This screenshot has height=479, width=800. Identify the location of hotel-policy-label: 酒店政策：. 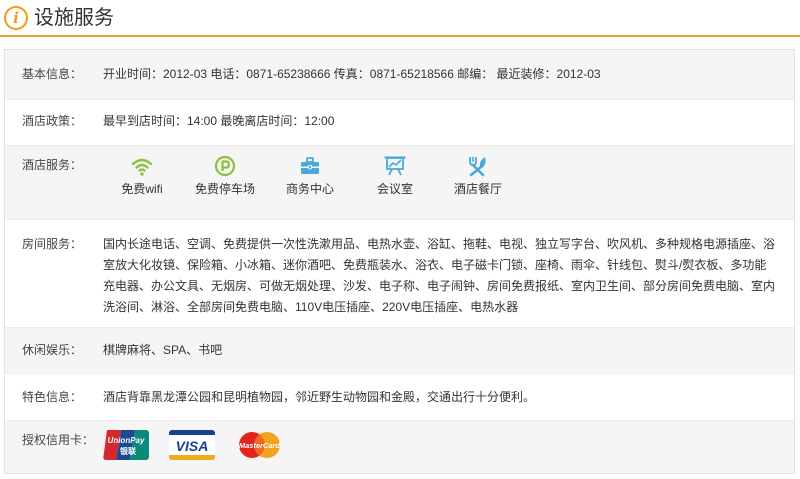
(52, 121).